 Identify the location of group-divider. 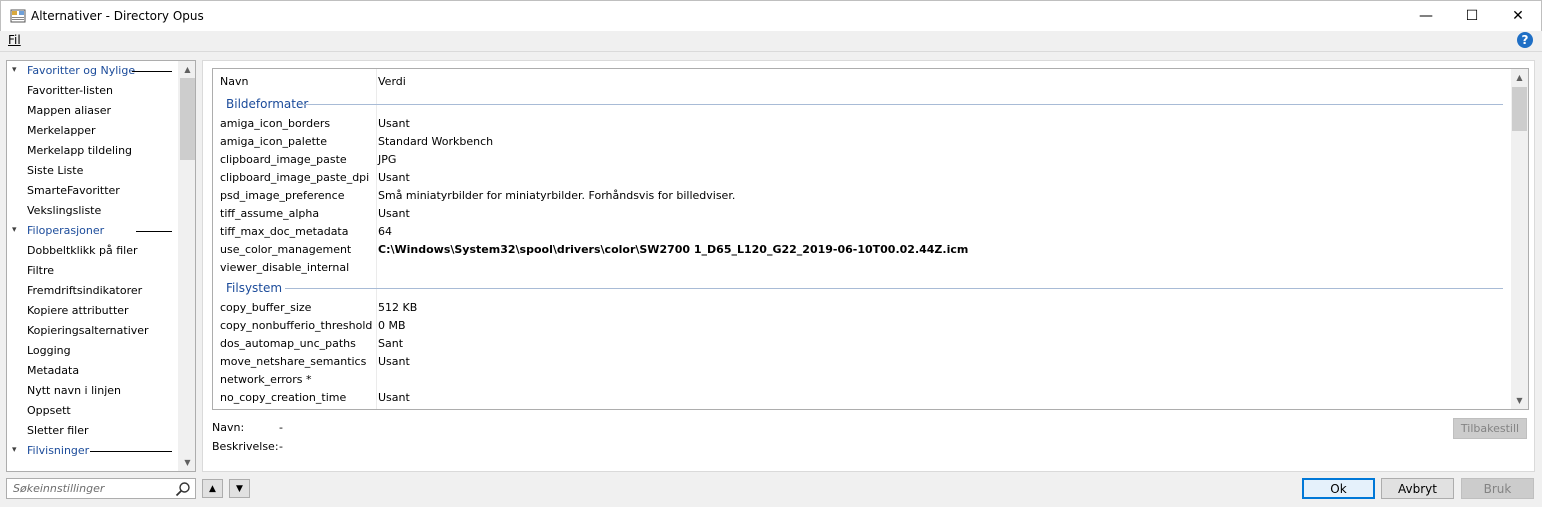
(152, 71).